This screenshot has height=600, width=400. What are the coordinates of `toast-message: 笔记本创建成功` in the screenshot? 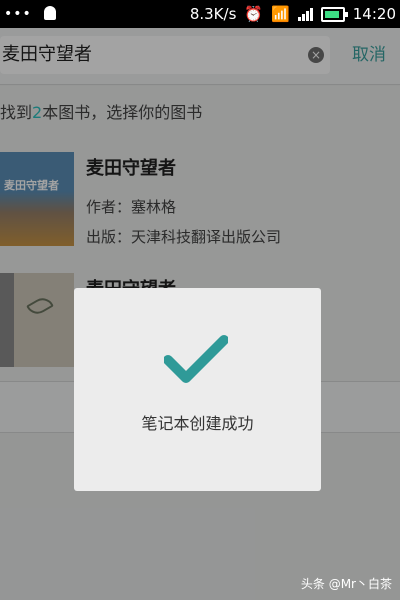 It's located at (197, 423).